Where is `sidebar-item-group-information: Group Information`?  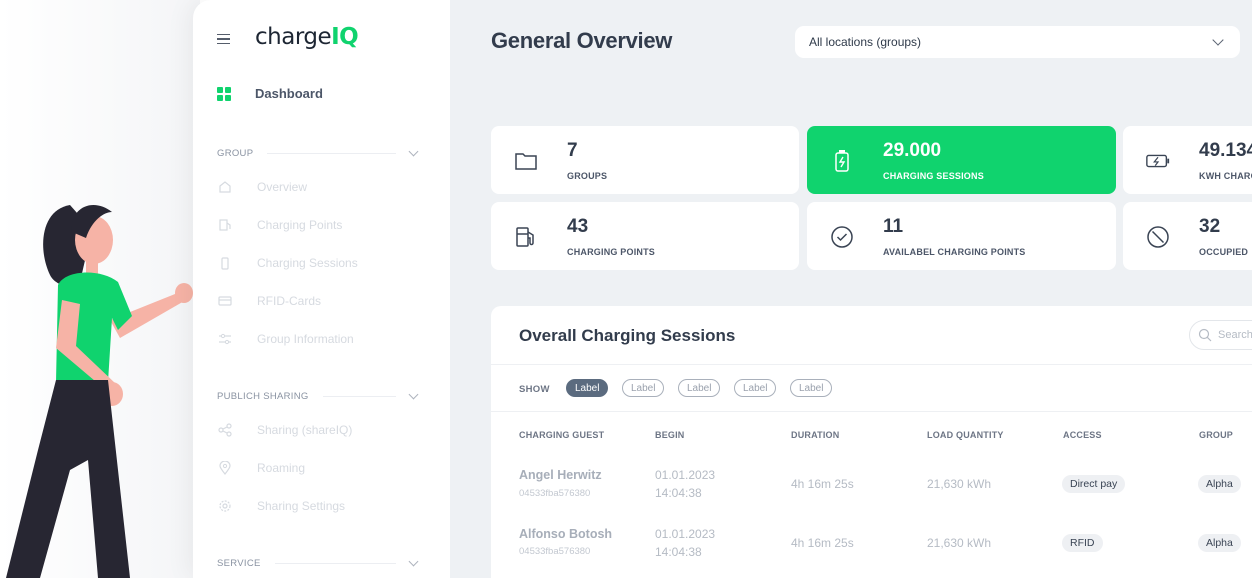 sidebar-item-group-information: Group Information is located at coordinates (285, 339).